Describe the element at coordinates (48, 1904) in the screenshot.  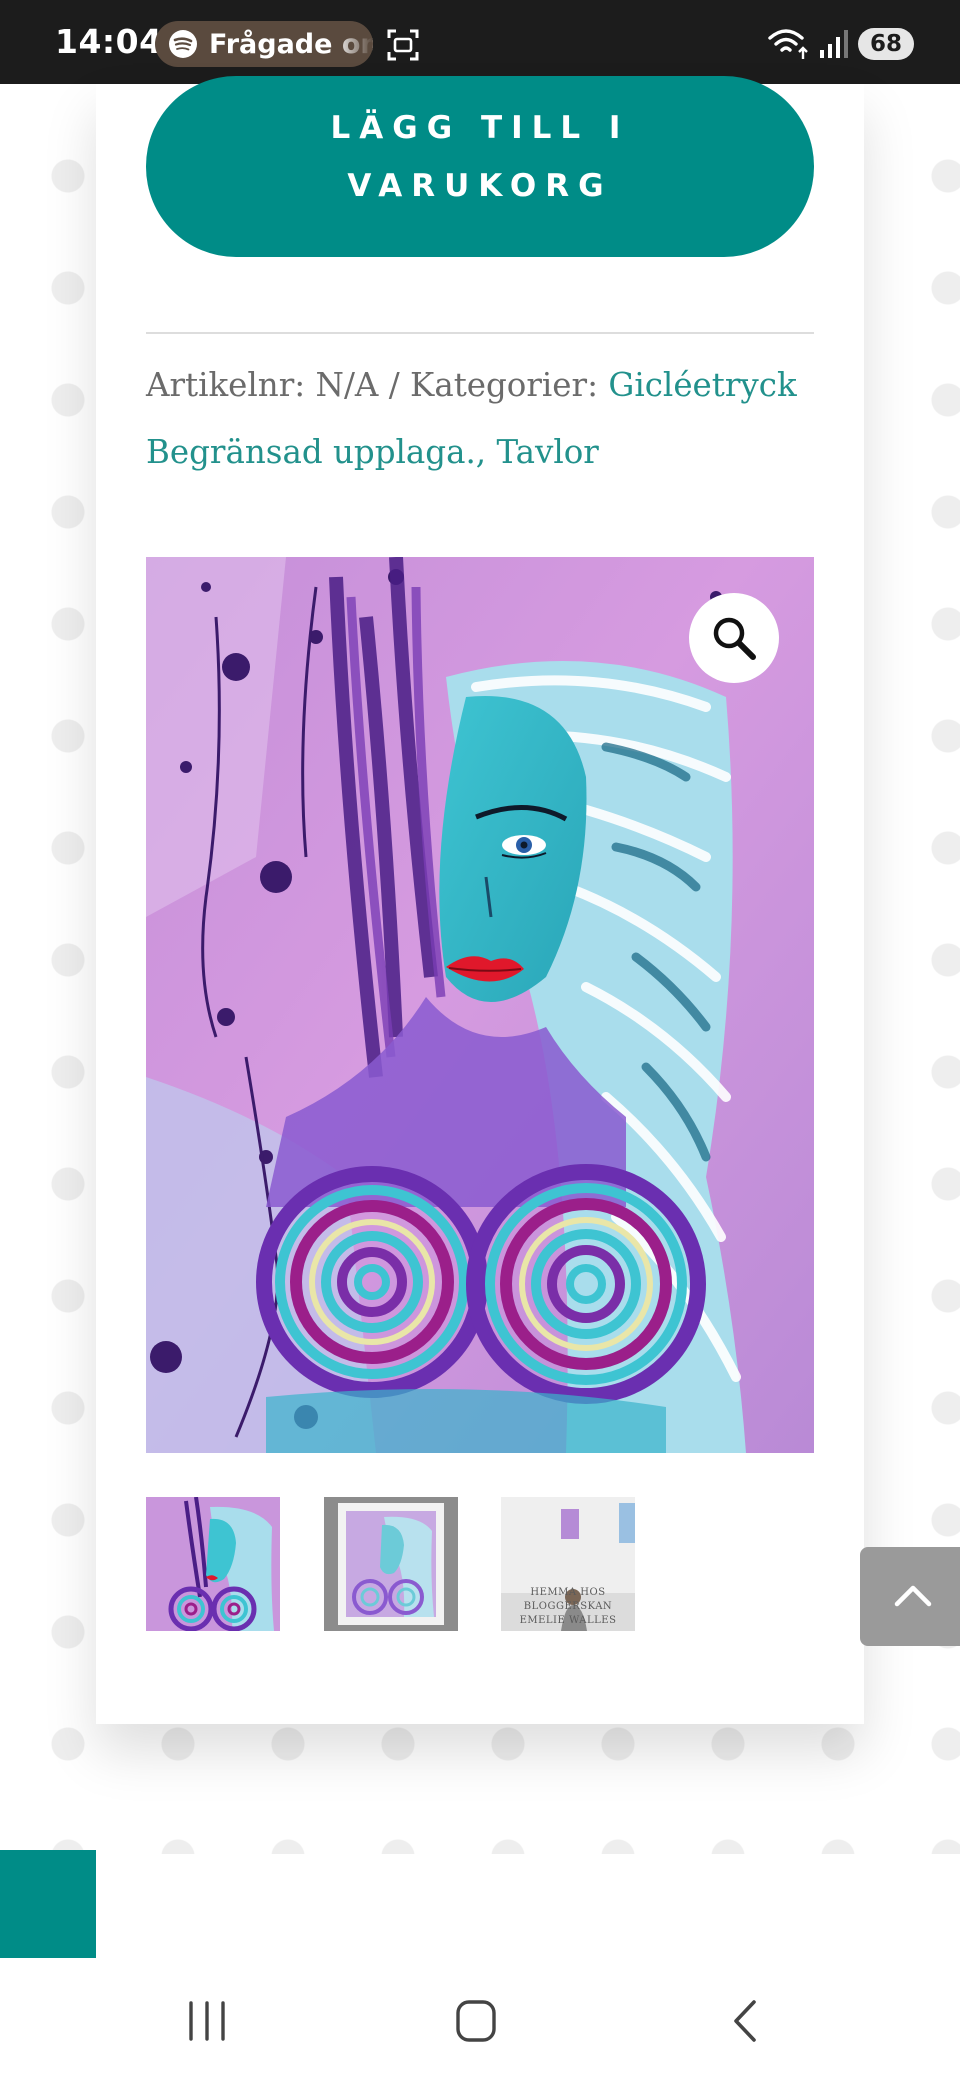
I see `accent-block` at that location.